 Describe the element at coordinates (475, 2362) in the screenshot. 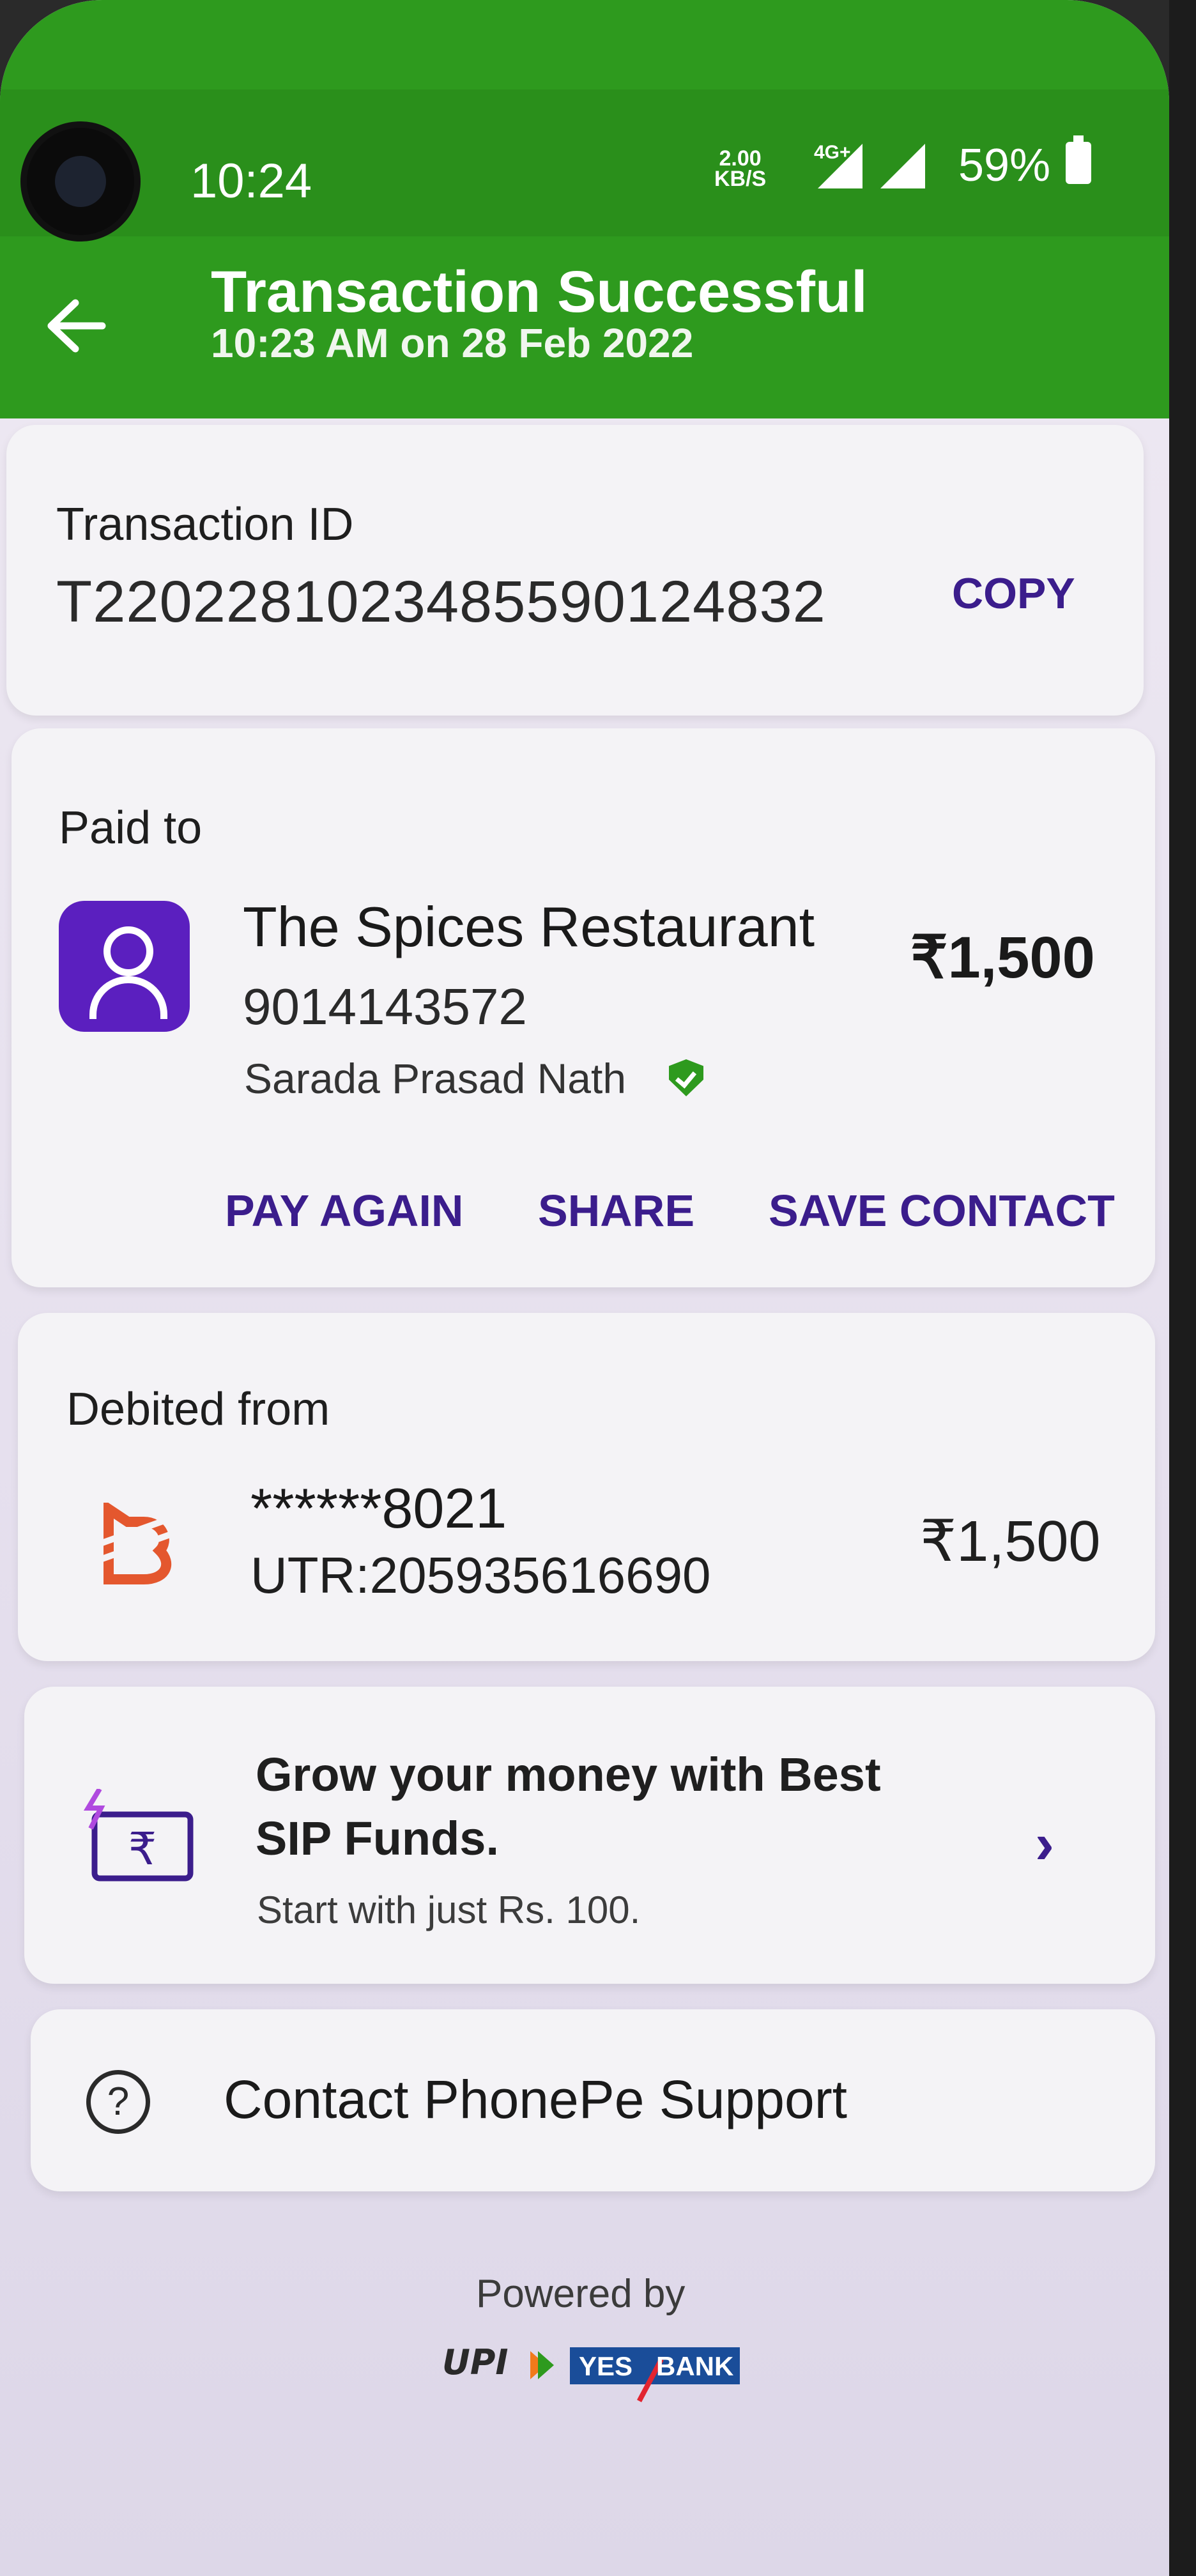

I see `svg-text: UPI` at that location.